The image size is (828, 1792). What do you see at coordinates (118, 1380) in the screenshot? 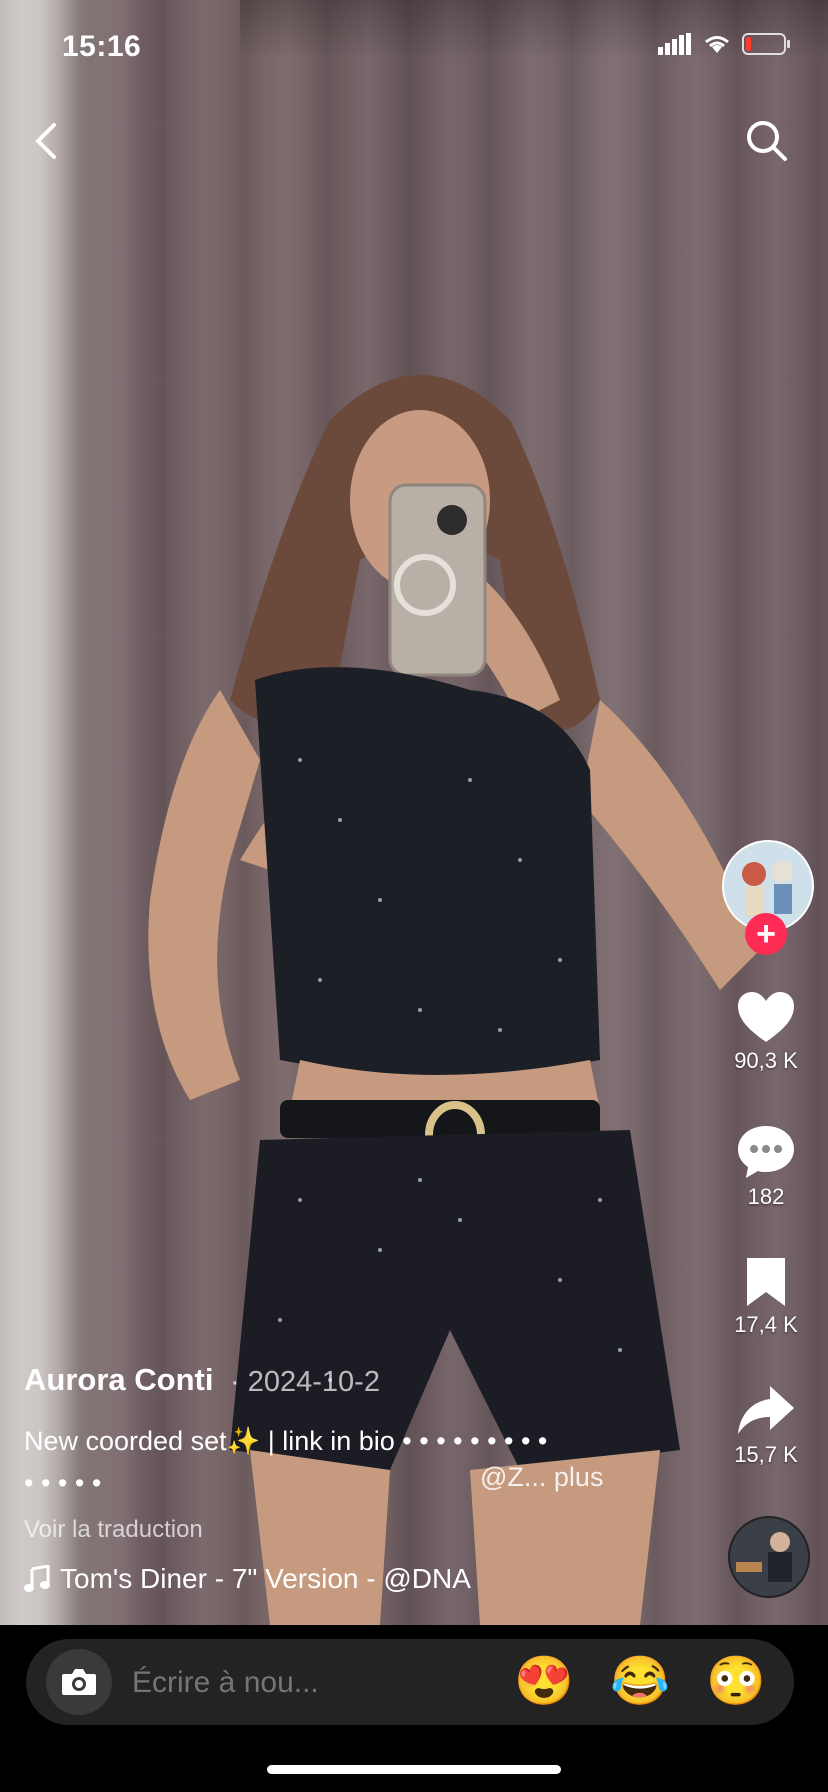
I see `author-name: Aurora Conti` at bounding box center [118, 1380].